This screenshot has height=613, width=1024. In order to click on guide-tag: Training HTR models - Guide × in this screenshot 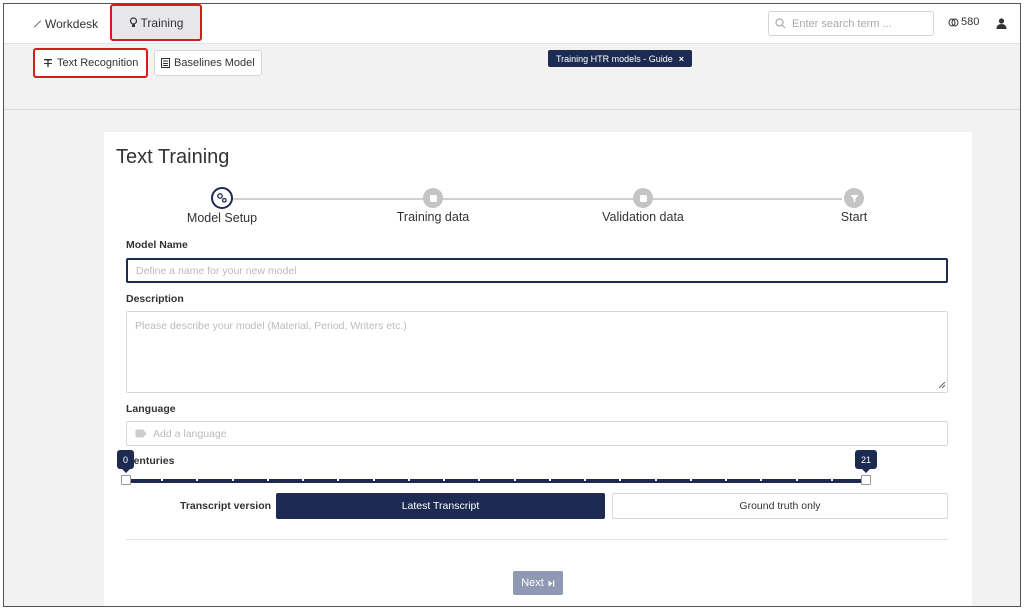, I will do `click(620, 58)`.